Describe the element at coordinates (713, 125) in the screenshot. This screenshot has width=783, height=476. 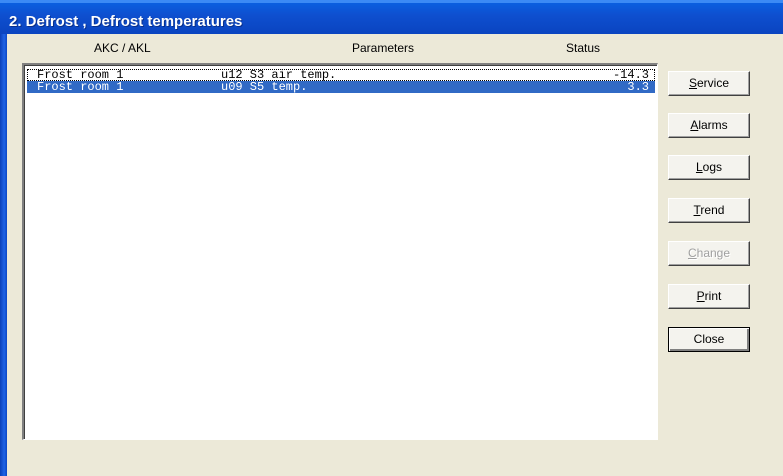
I see `alarms-label: larms` at that location.